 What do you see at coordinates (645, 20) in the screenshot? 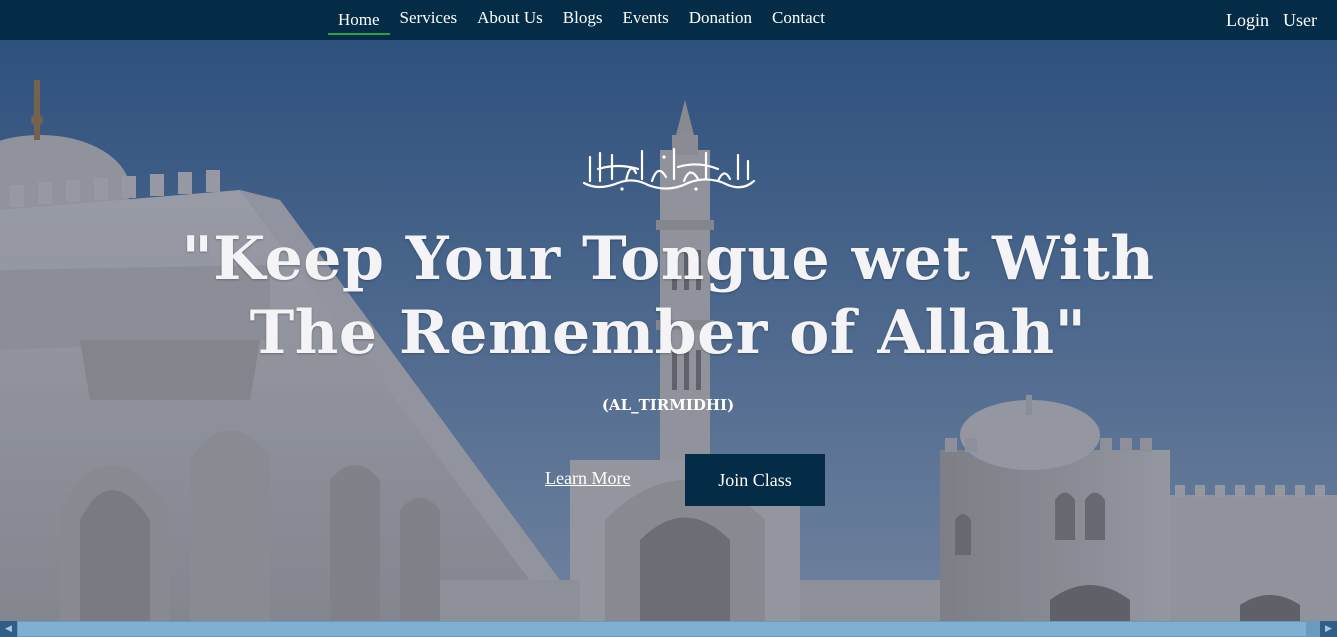
I see `nav-events-link: Events` at bounding box center [645, 20].